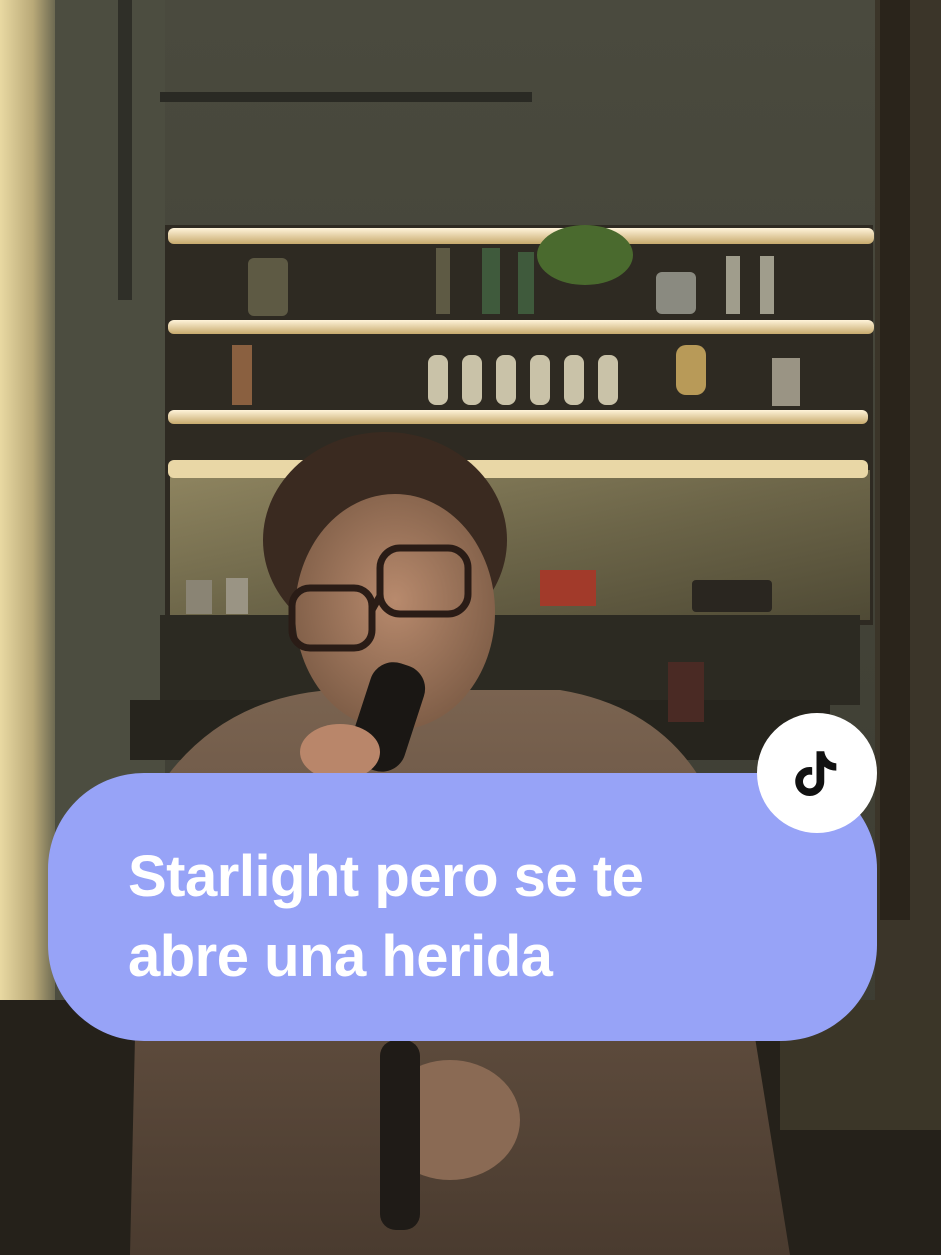 The height and width of the screenshot is (1255, 941). What do you see at coordinates (340, 956) in the screenshot?
I see `caption-line-2: abre una herida` at bounding box center [340, 956].